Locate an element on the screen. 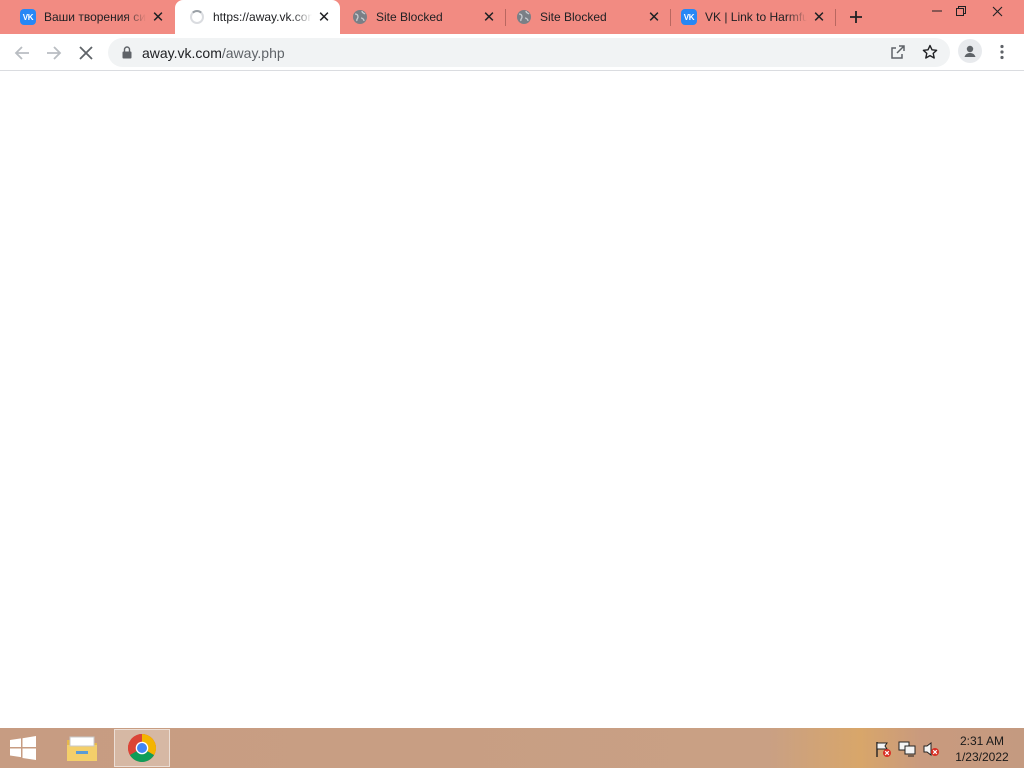 The height and width of the screenshot is (768, 1024). arrow-left-icon is located at coordinates (21, 53).